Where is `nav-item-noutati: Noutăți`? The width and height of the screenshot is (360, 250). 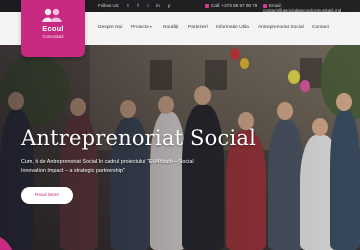 nav-item-noutati: Noutăți is located at coordinates (171, 27).